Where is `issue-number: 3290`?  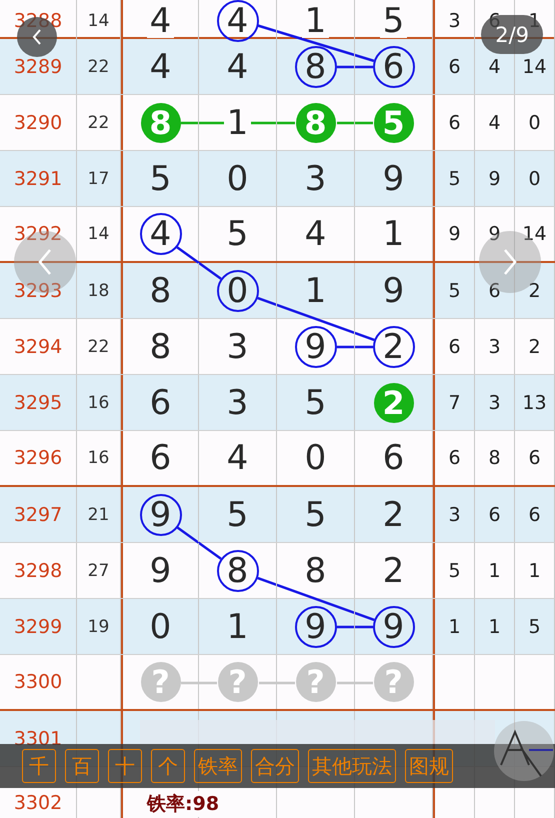
issue-number: 3290 is located at coordinates (38, 123).